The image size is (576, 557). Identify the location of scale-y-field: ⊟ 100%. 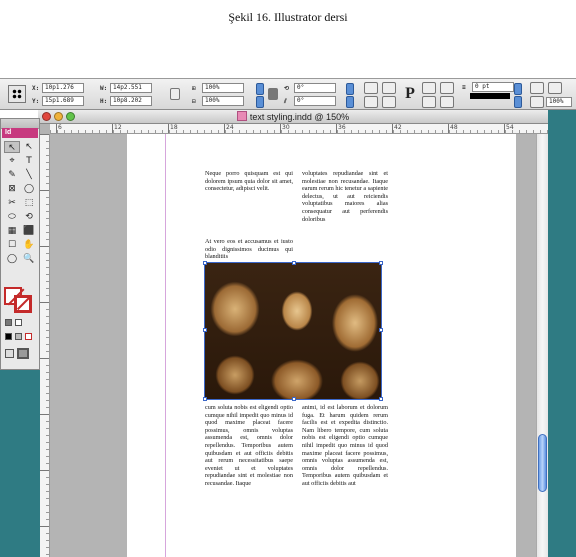
(218, 101).